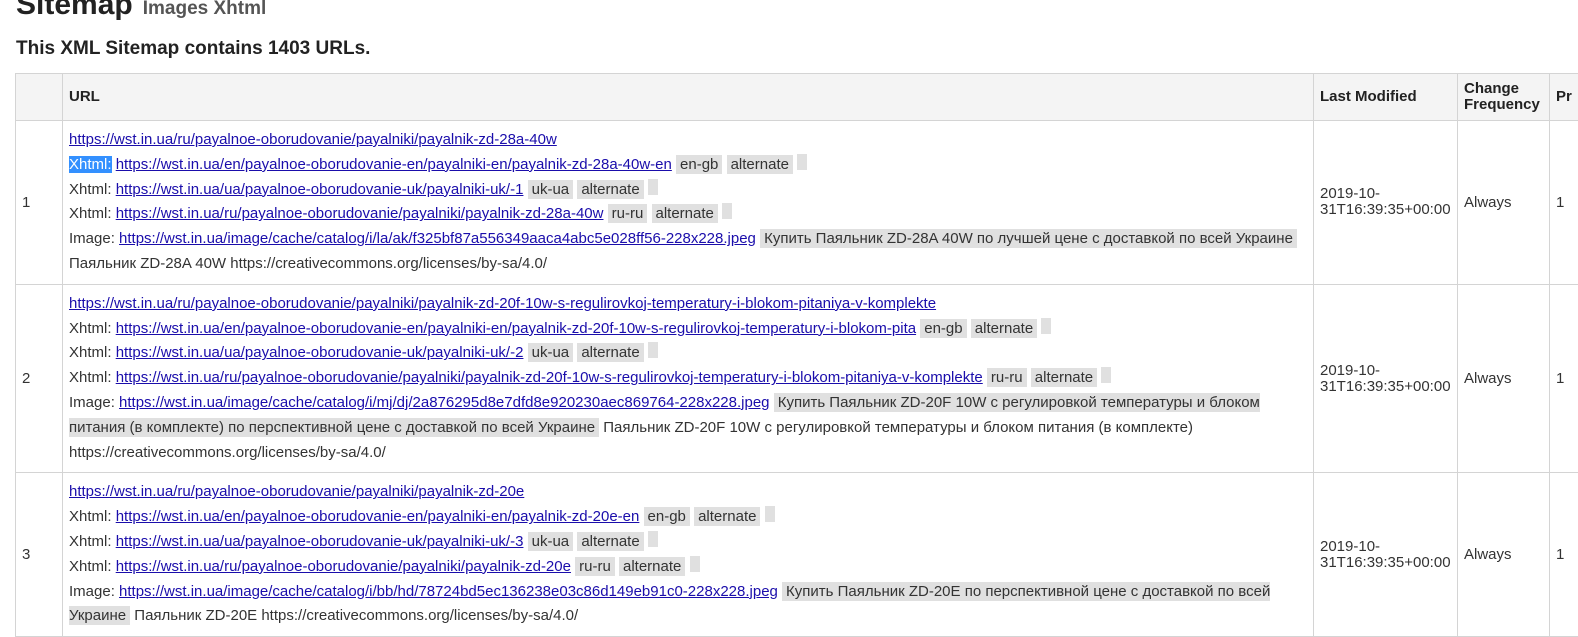 This screenshot has height=637, width=1578. I want to click on row-index: 1, so click(39, 203).